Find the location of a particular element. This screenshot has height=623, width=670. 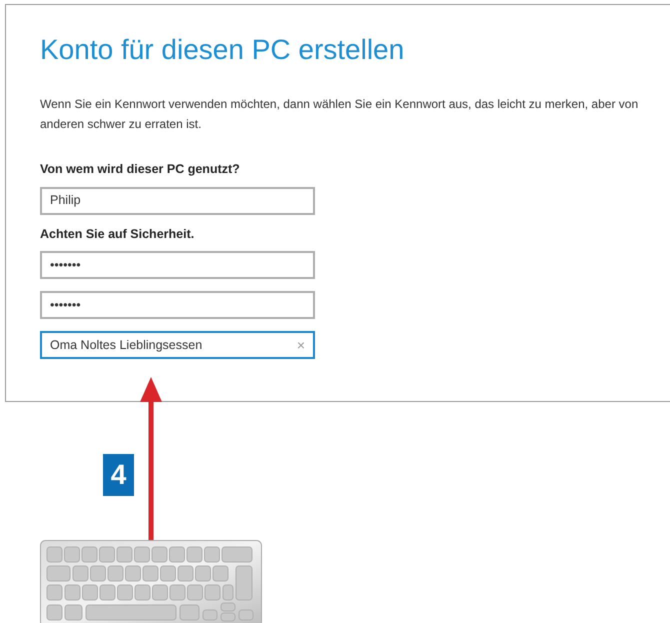

step-number-badge: 4 is located at coordinates (118, 475).